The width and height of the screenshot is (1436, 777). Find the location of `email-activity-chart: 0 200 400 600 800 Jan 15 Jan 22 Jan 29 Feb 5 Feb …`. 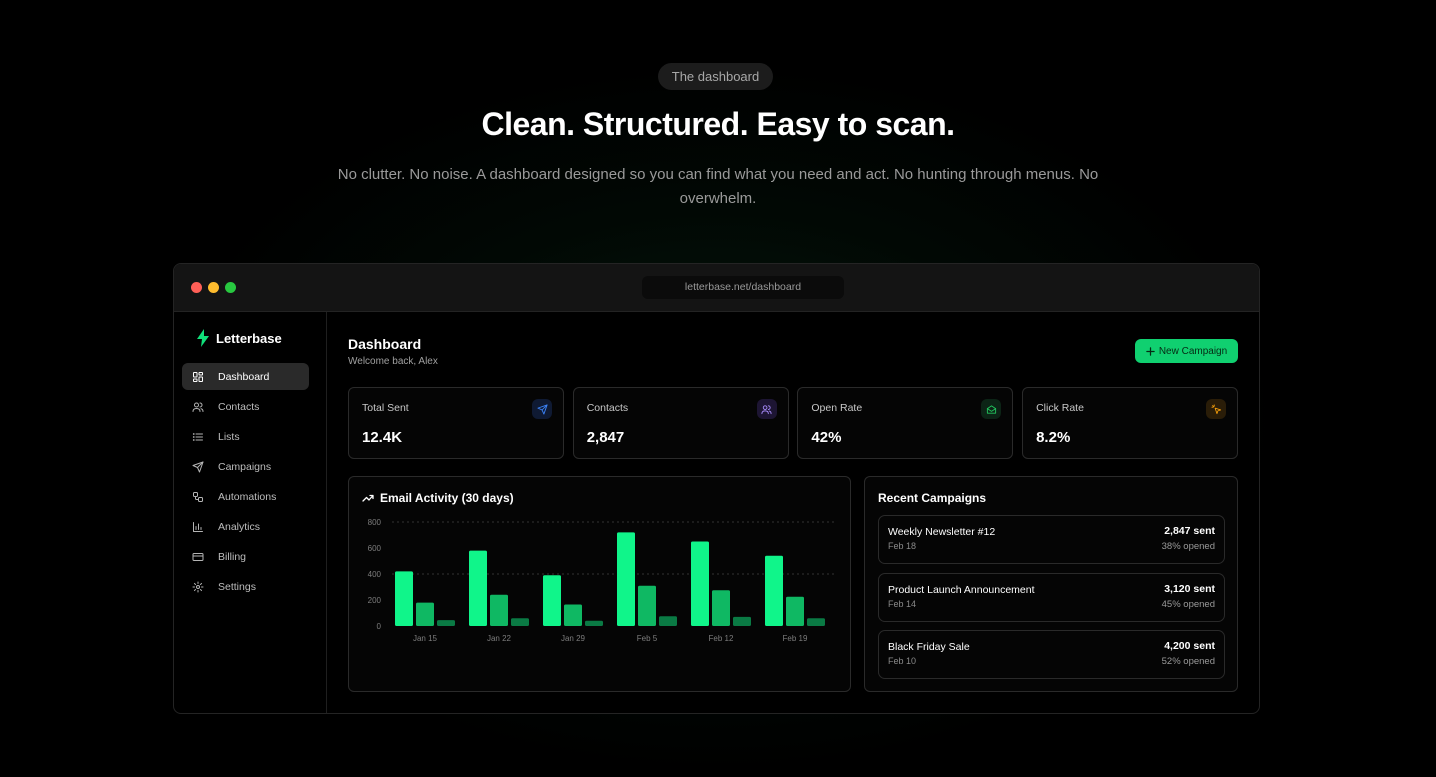

email-activity-chart: 0 200 400 600 800 Jan 15 Jan 22 Jan 29 Feb 5 Feb … is located at coordinates (602, 580).